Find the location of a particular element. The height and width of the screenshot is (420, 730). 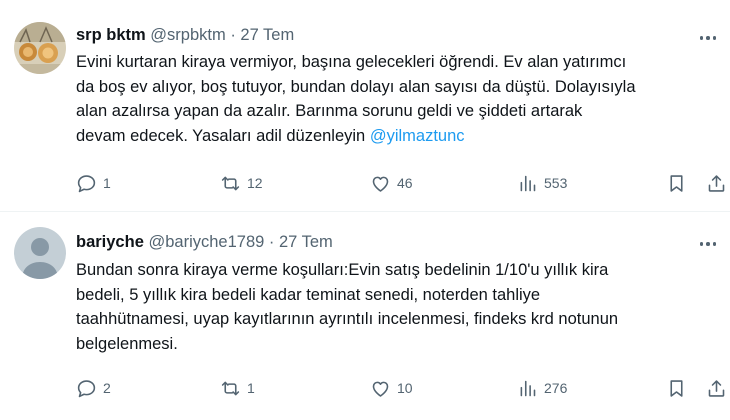

action-bar: 2 1 10 276 is located at coordinates (401, 388).